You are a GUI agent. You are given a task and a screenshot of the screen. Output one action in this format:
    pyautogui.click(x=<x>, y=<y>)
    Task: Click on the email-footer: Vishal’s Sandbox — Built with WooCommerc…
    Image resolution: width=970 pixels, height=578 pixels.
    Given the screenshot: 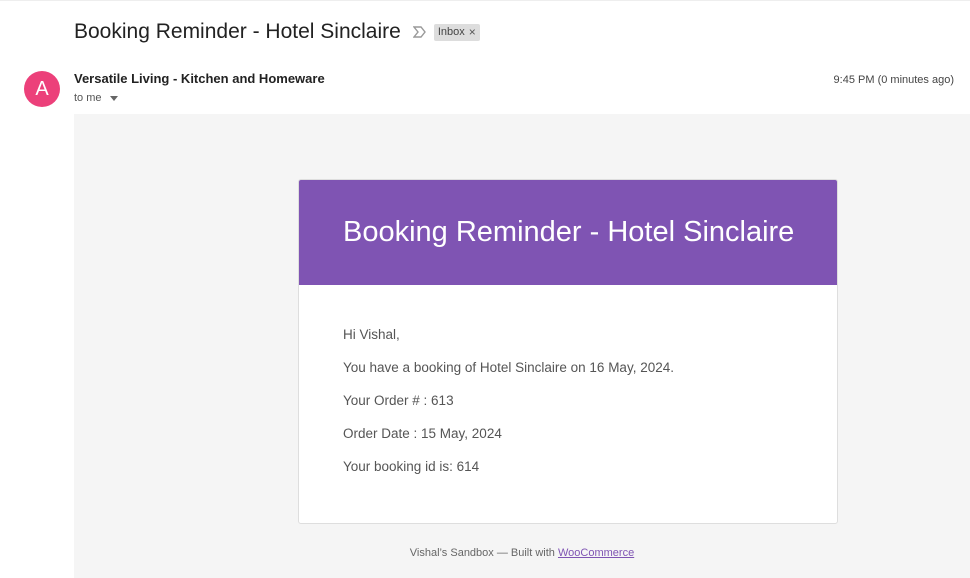 What is the action you would take?
    pyautogui.click(x=522, y=553)
    